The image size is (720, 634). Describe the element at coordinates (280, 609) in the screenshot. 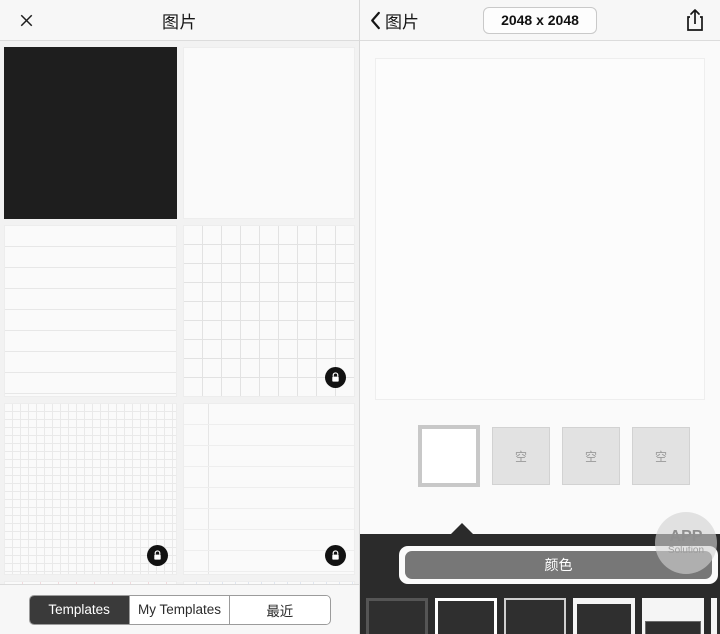

I see `tab-recent: 最近` at that location.